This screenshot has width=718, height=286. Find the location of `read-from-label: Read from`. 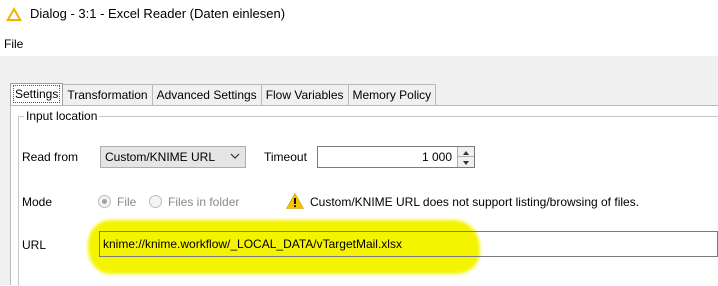

read-from-label: Read from is located at coordinates (50, 157).